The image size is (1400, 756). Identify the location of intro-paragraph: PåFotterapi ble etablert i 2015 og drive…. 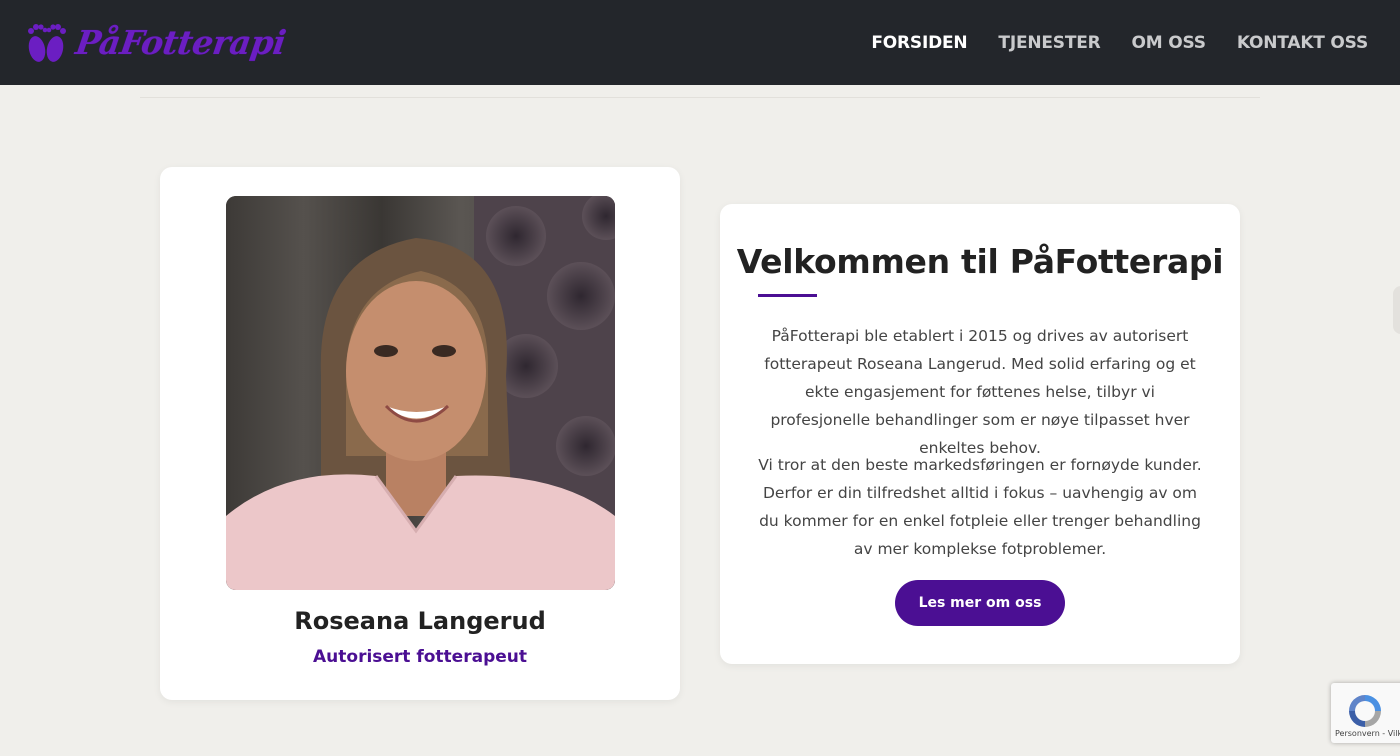
(980, 392).